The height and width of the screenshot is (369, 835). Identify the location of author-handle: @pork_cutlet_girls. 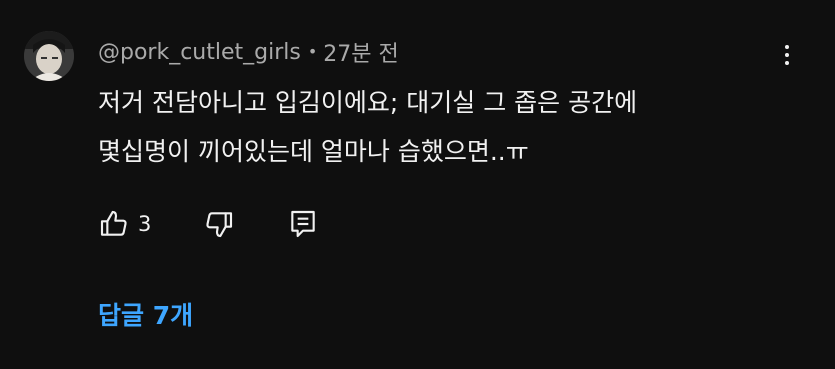
(199, 52).